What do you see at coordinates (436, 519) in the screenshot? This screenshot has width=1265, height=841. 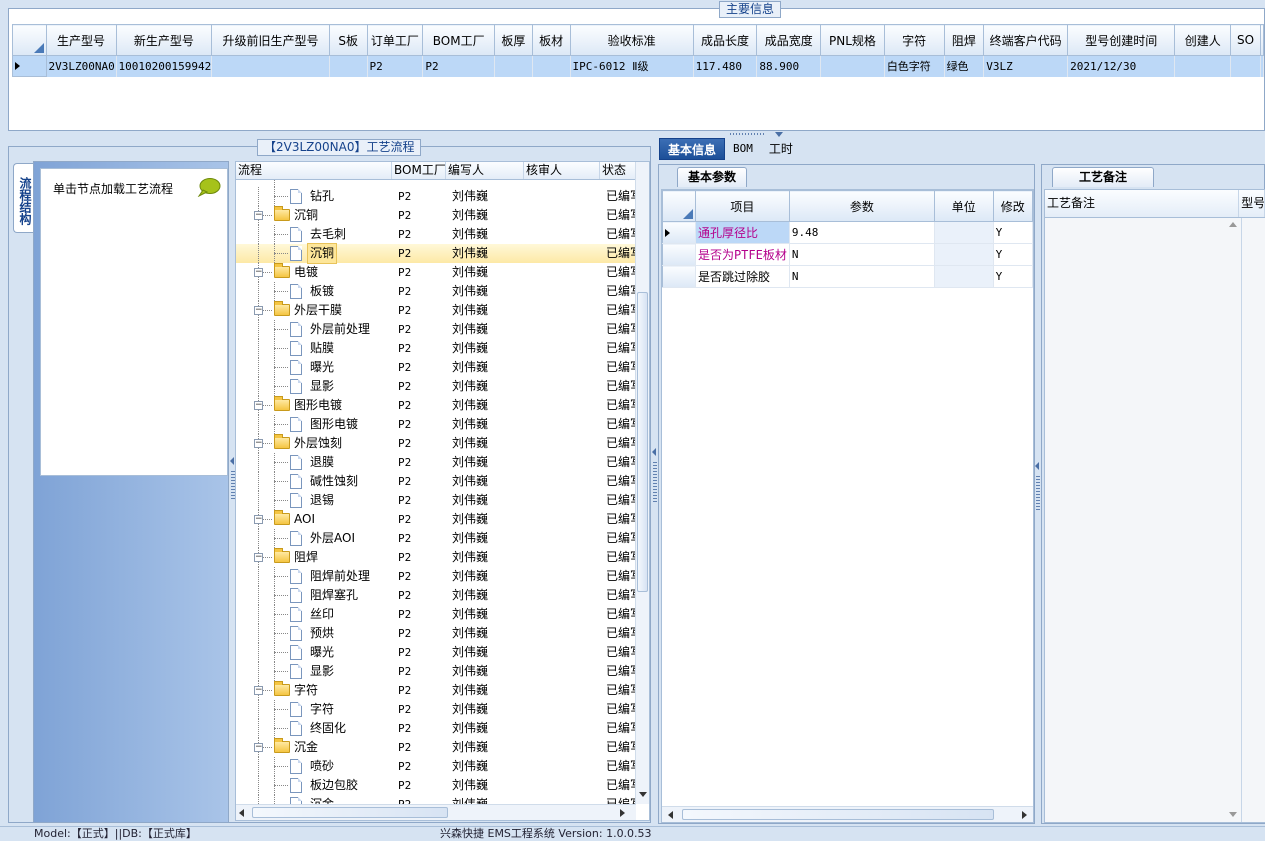 I see `tree-row: − AOI P2 刘伟巍 已编写` at bounding box center [436, 519].